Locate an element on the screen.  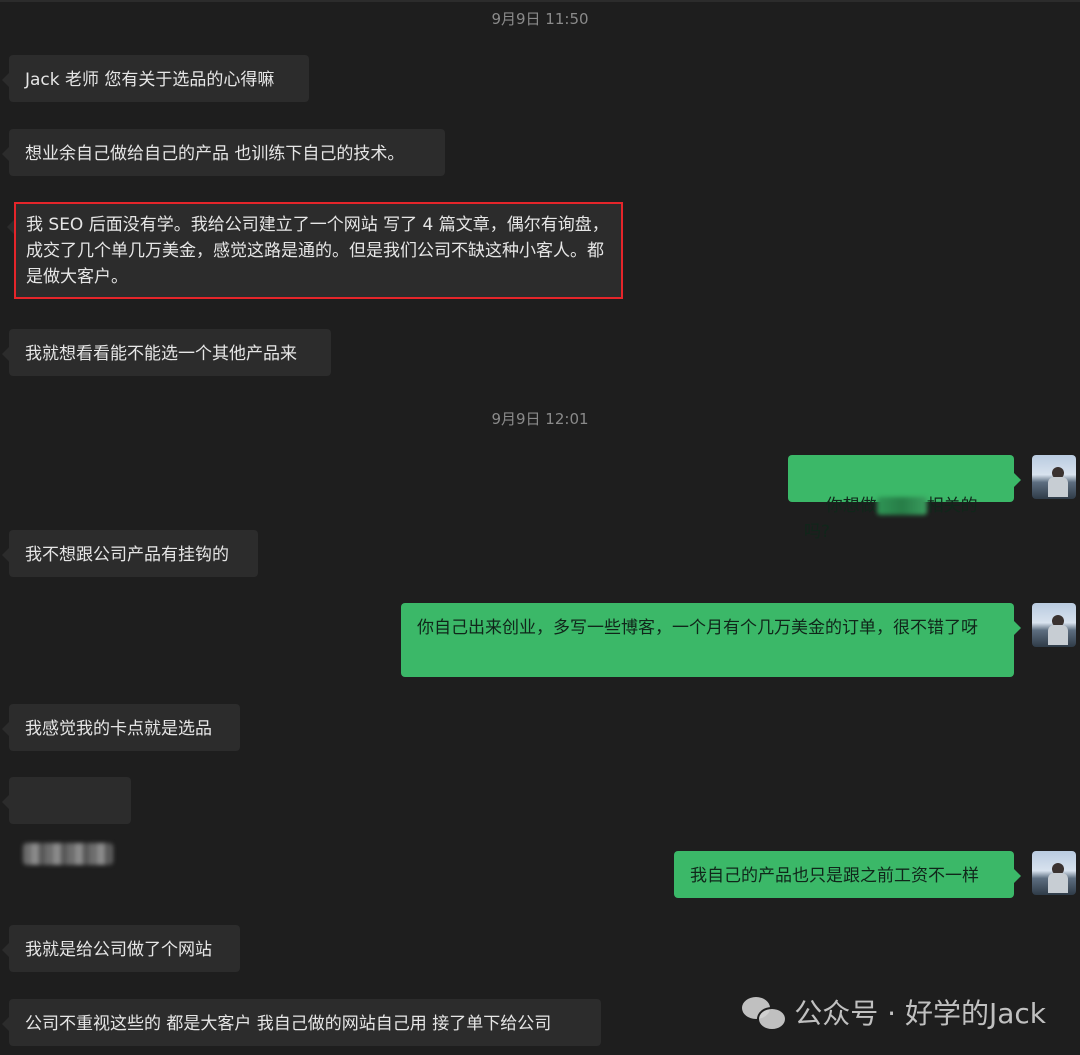
wechat-icon is located at coordinates (765, 1013).